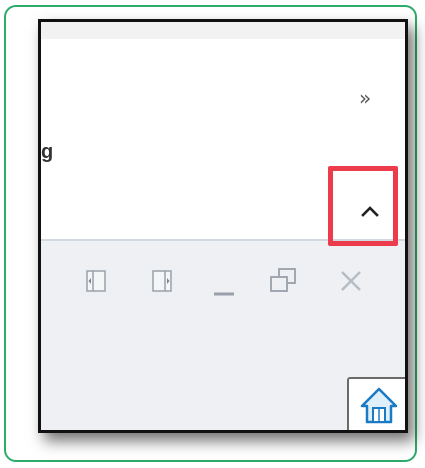  What do you see at coordinates (47, 152) in the screenshot?
I see `truncated-ribbon-label: g` at bounding box center [47, 152].